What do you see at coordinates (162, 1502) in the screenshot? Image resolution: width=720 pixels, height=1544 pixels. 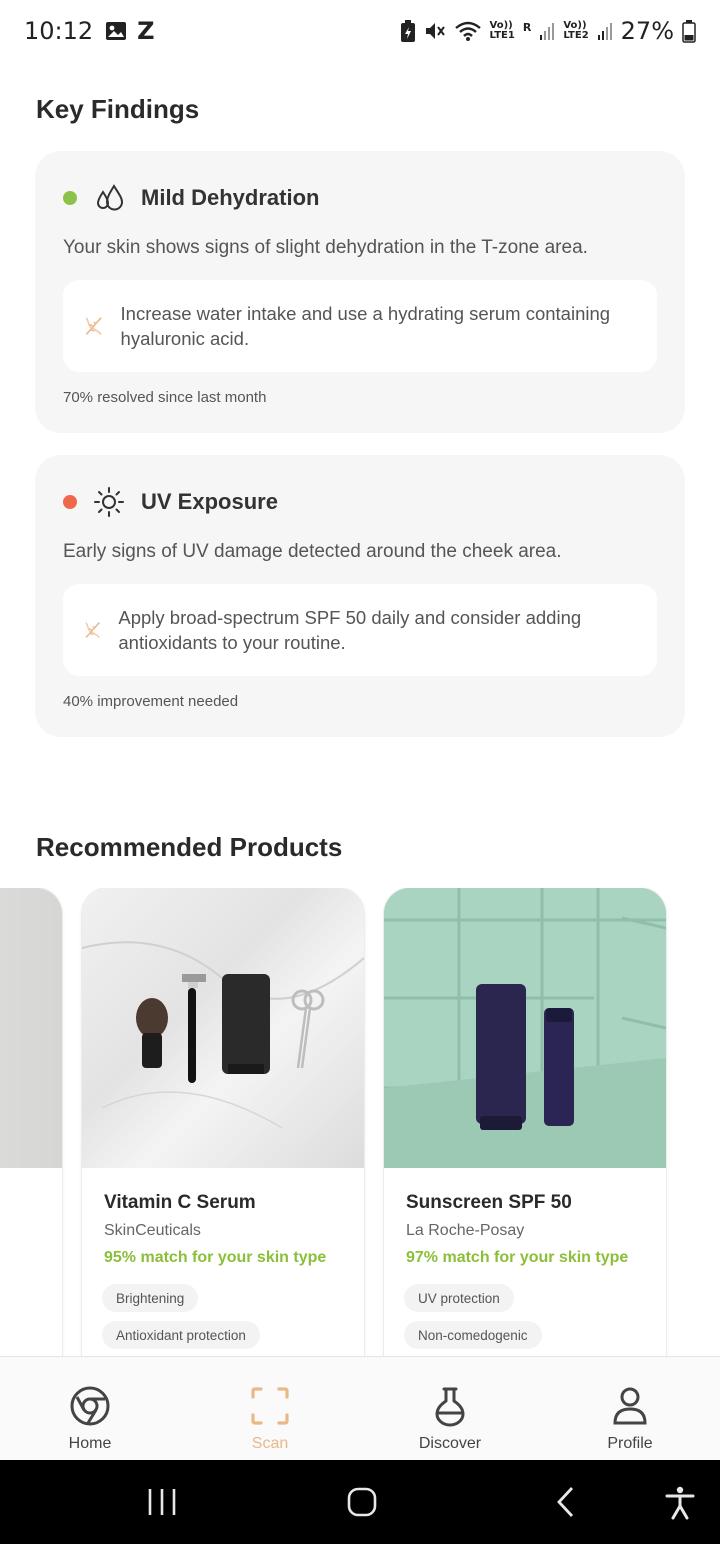 I see `recent-apps-icon` at bounding box center [162, 1502].